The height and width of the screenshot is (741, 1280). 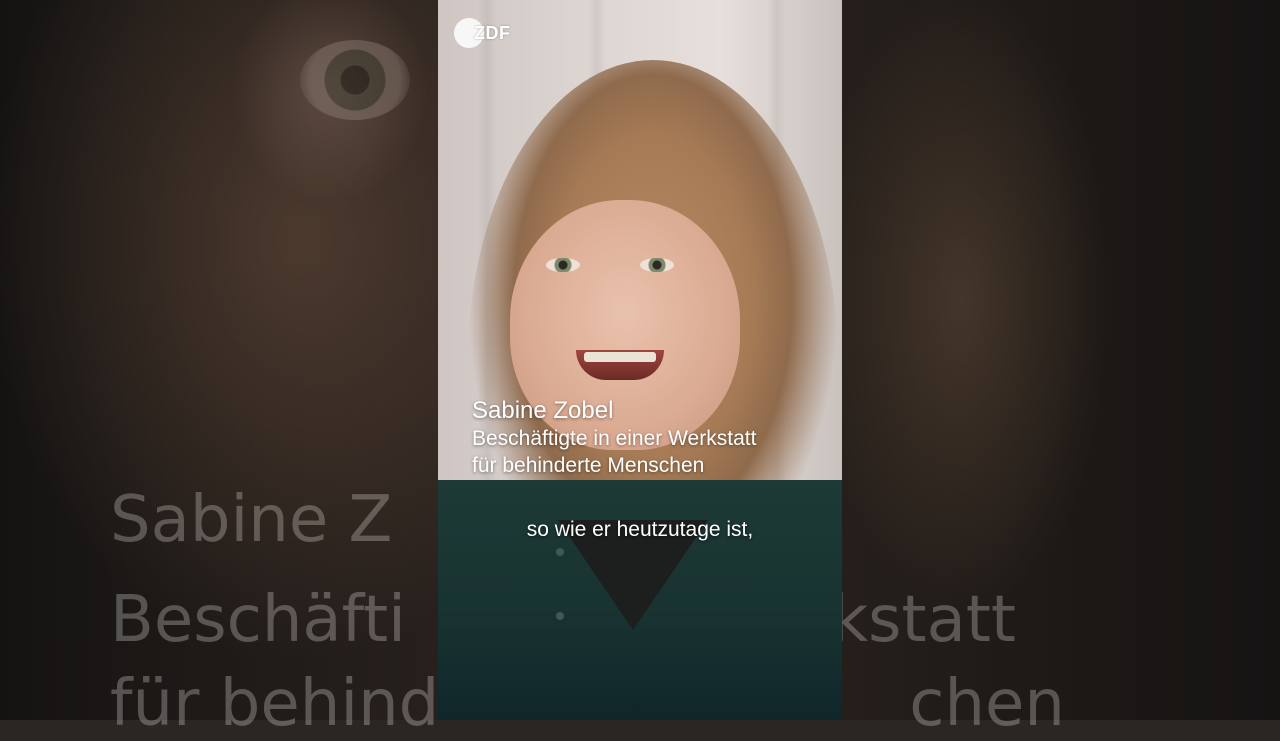 I want to click on speaker-role-line1: Beschäftigte in einer Werkstatt, so click(x=614, y=438).